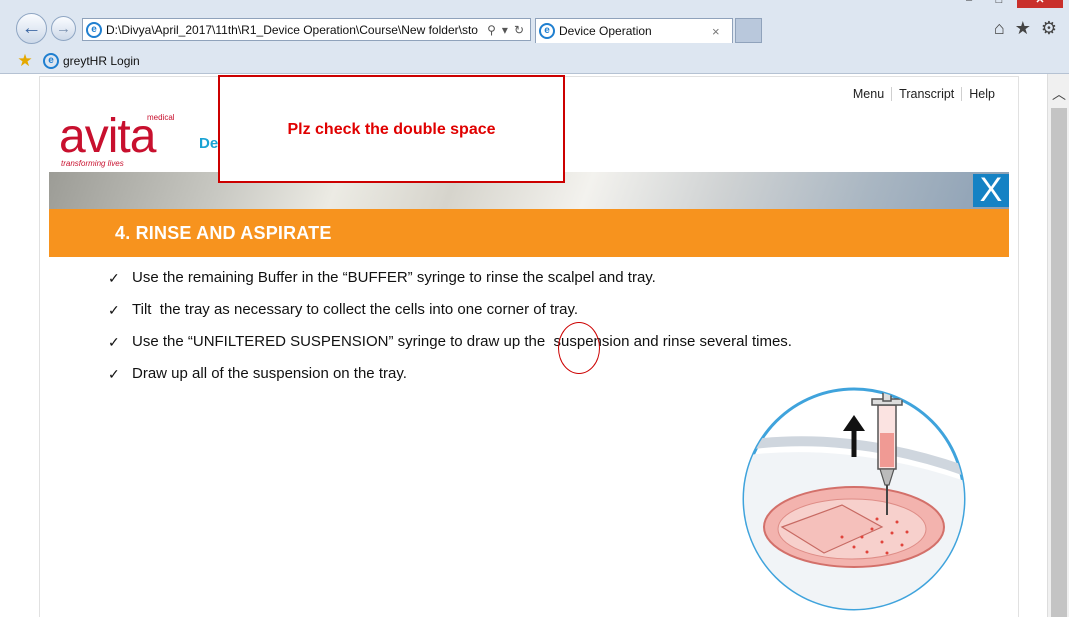  I want to click on favorite-greythr-login: e greytHR Login, so click(90, 60).